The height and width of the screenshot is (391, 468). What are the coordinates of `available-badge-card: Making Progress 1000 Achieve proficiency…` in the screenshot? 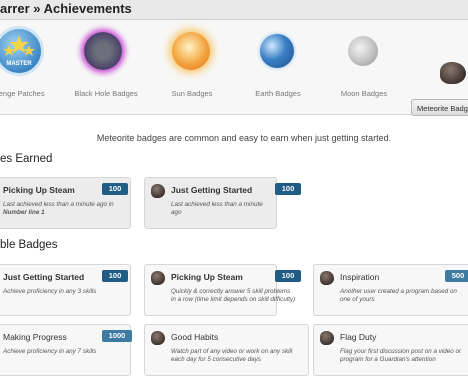 It's located at (66, 350).